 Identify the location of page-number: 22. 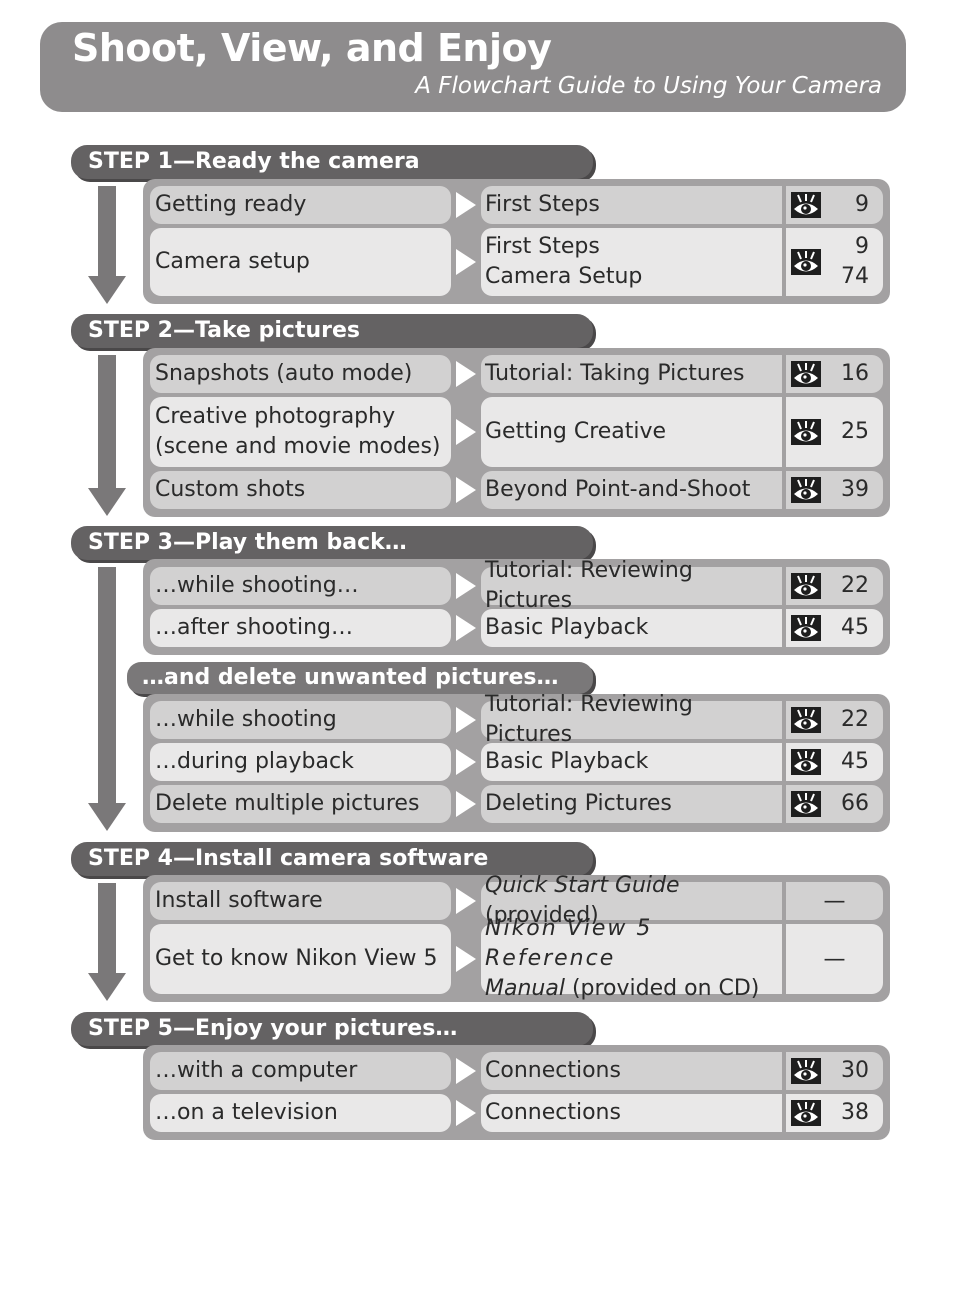
(855, 719).